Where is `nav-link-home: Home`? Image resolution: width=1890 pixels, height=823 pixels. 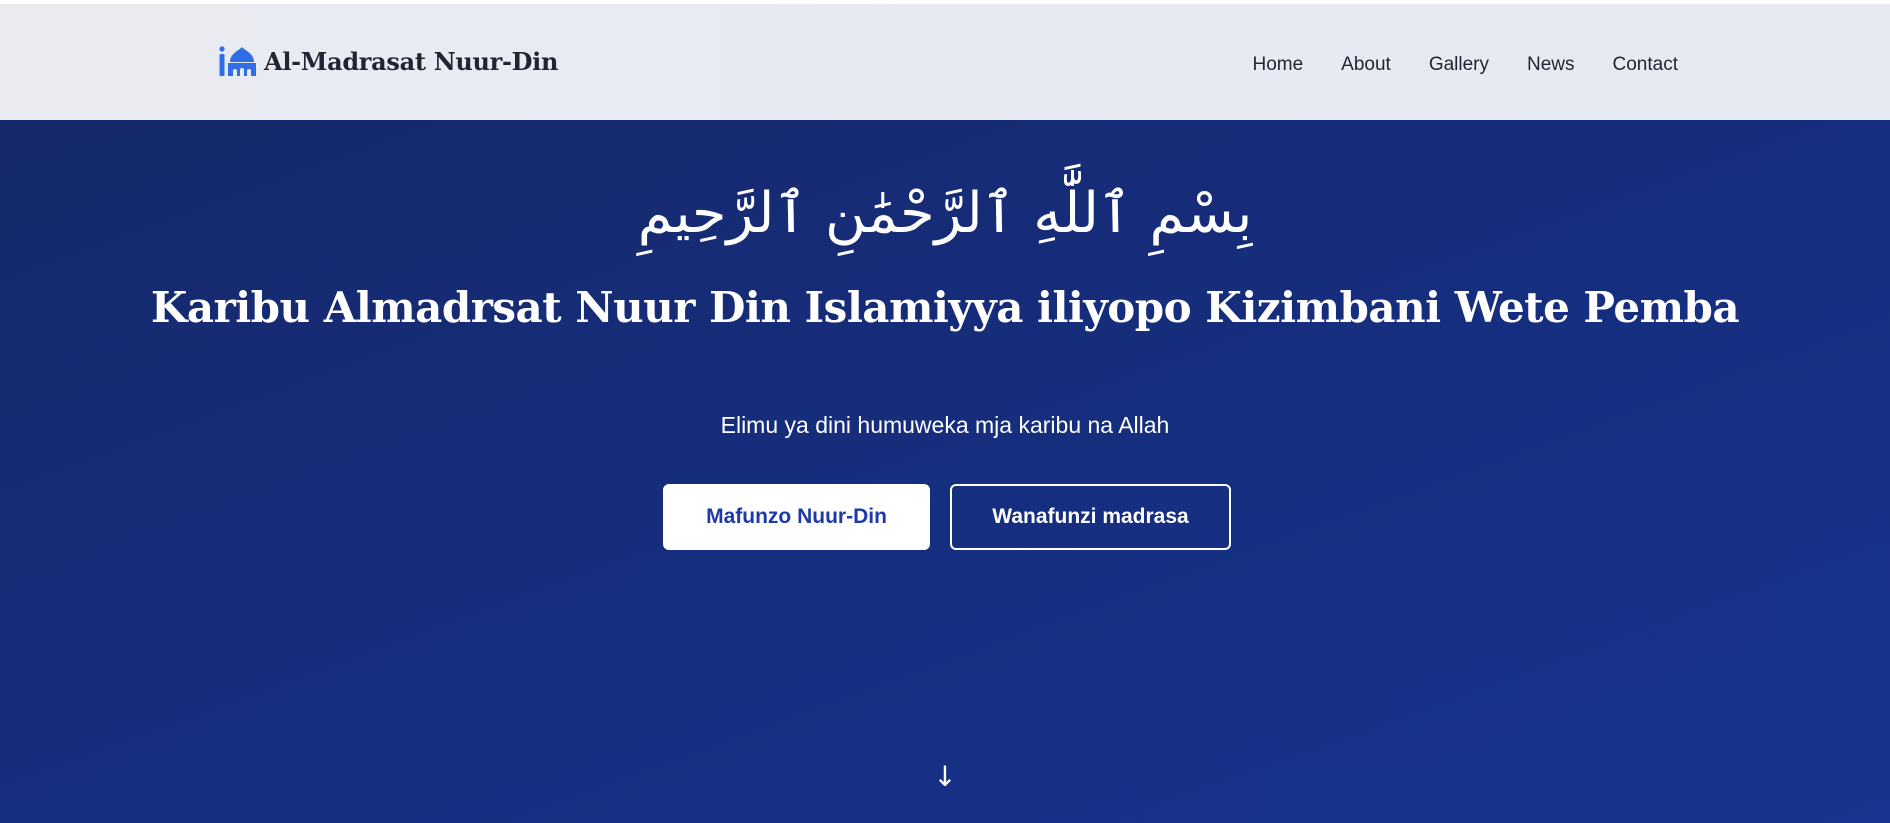 nav-link-home: Home is located at coordinates (1277, 64).